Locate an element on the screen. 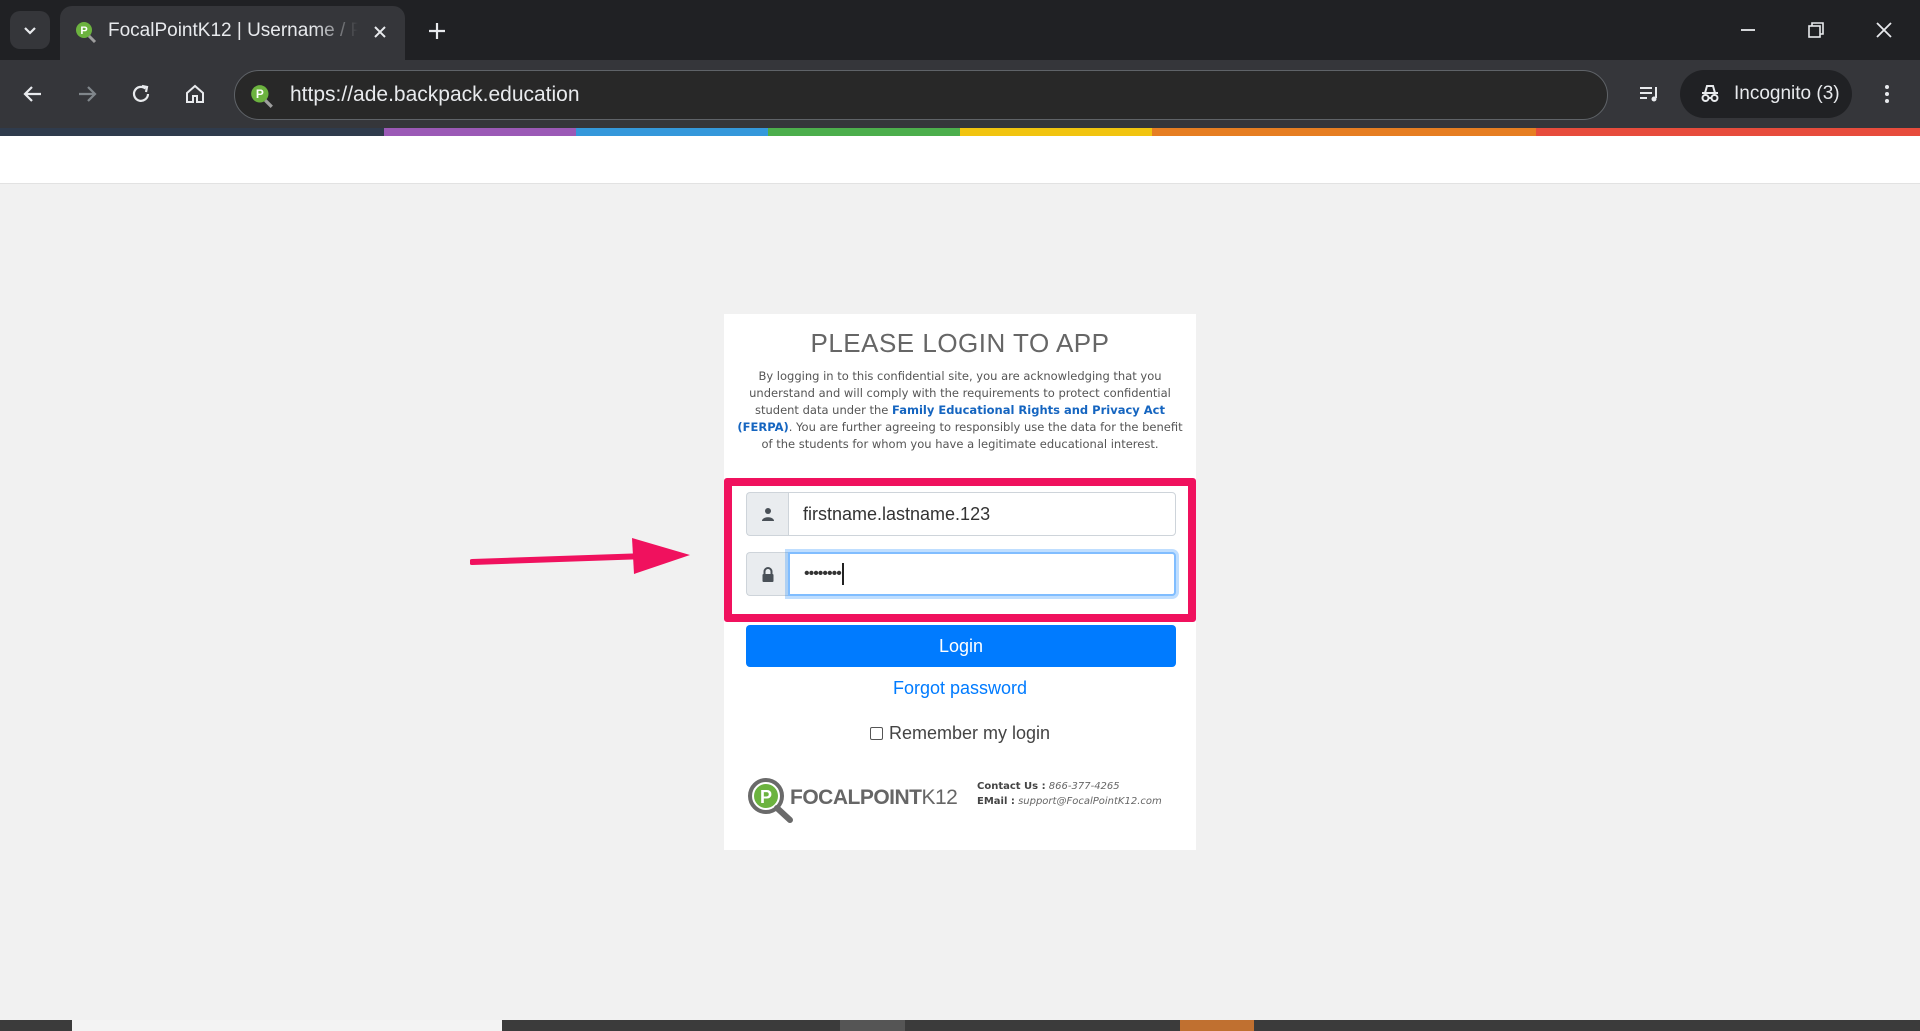  incognito-icon is located at coordinates (1710, 93).